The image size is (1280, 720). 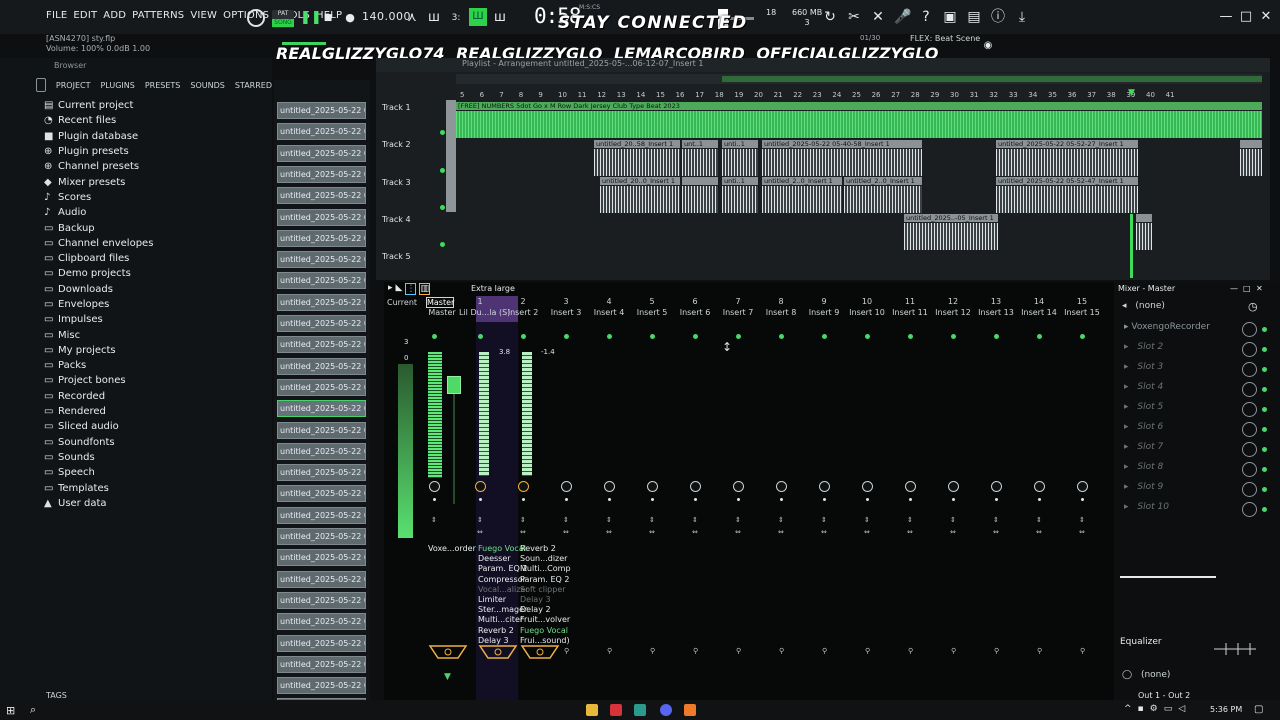 What do you see at coordinates (149, 120) in the screenshot?
I see `browser-folder-item: ◔ Recent files` at bounding box center [149, 120].